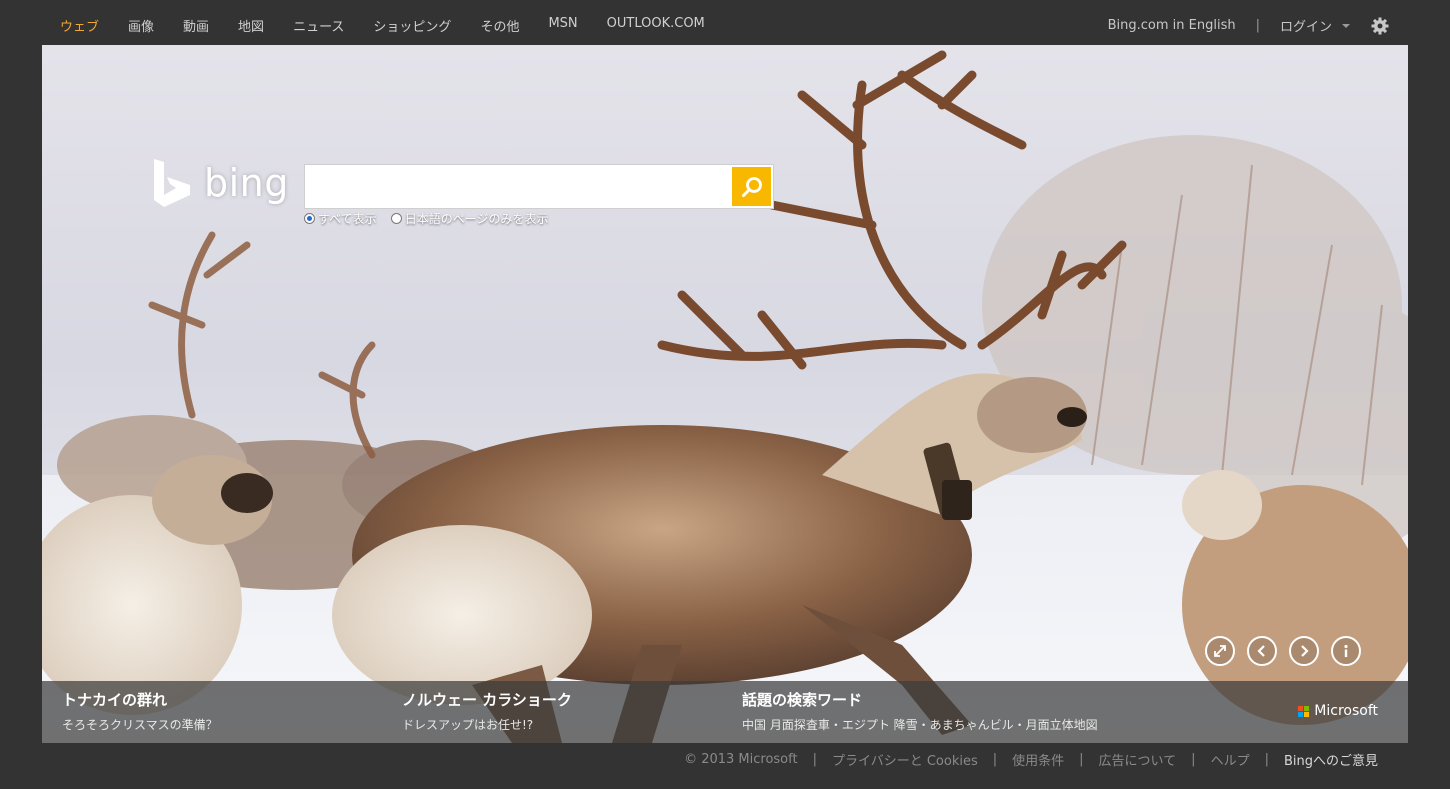  I want to click on nav-videos: 動画, so click(196, 25).